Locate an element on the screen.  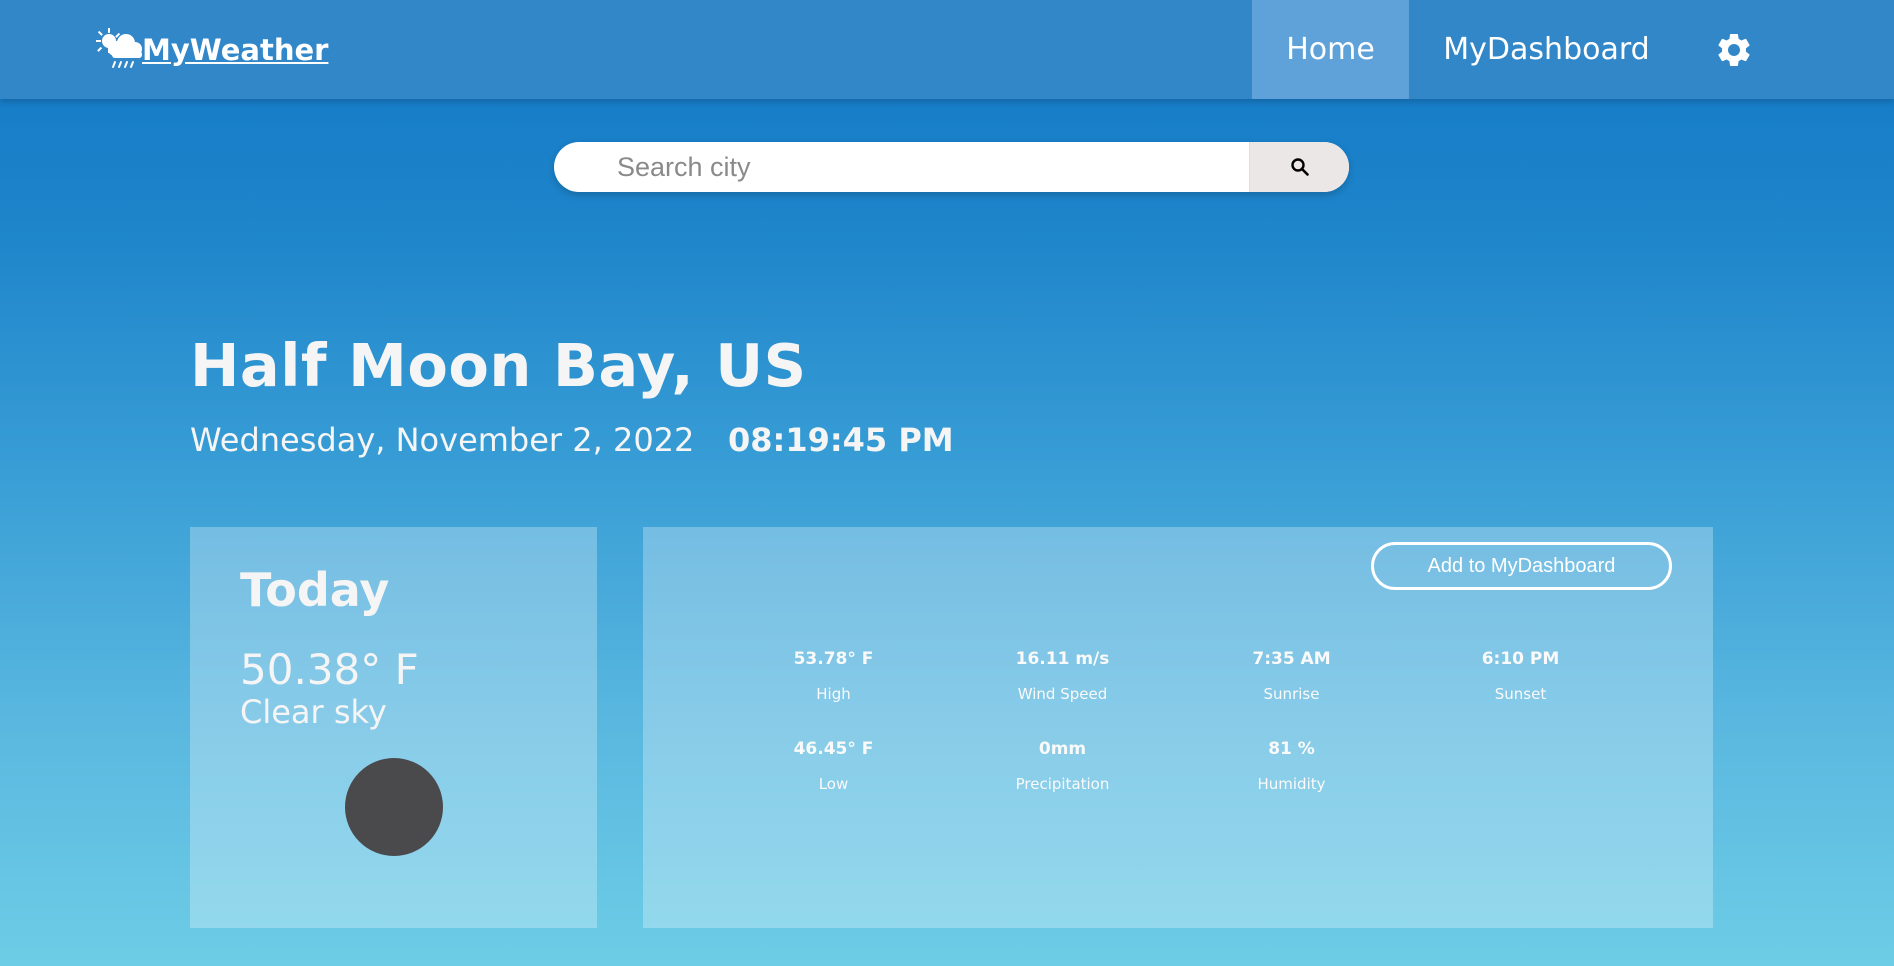
stat-label: Sunrise is located at coordinates (1291, 694).